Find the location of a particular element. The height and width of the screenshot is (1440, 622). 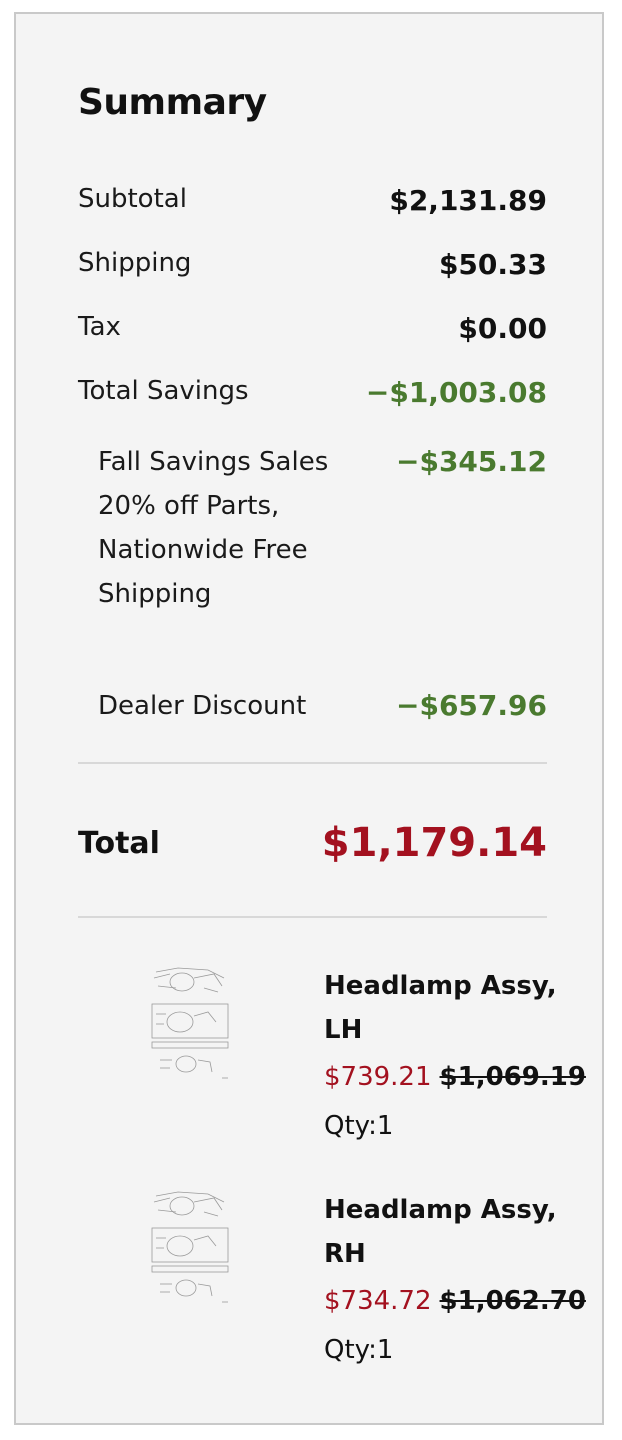

item-prices: $734.72 $1,062.70 is located at coordinates (455, 1301).